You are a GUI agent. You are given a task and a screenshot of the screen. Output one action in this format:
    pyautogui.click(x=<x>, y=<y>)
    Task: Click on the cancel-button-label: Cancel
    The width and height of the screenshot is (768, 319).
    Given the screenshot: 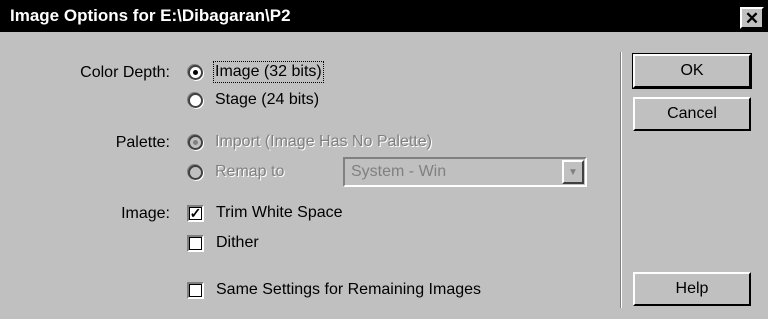 What is the action you would take?
    pyautogui.click(x=692, y=113)
    